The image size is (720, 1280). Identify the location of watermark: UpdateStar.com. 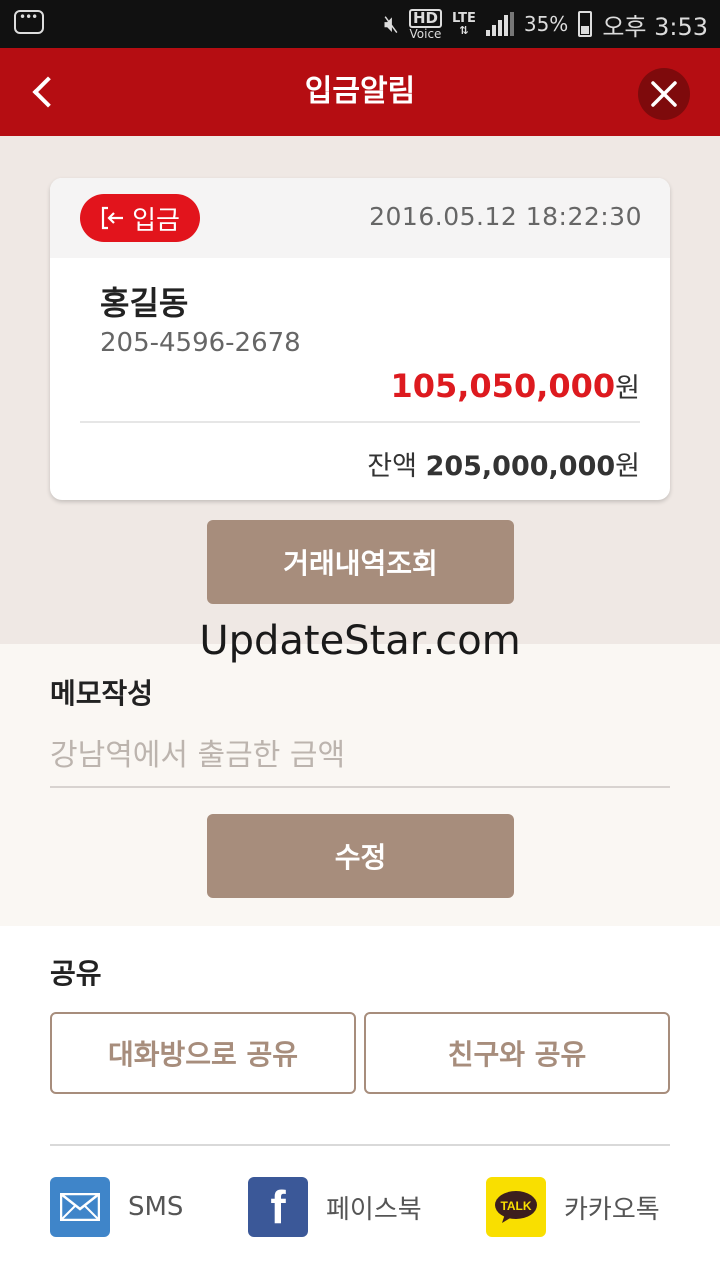
(360, 641).